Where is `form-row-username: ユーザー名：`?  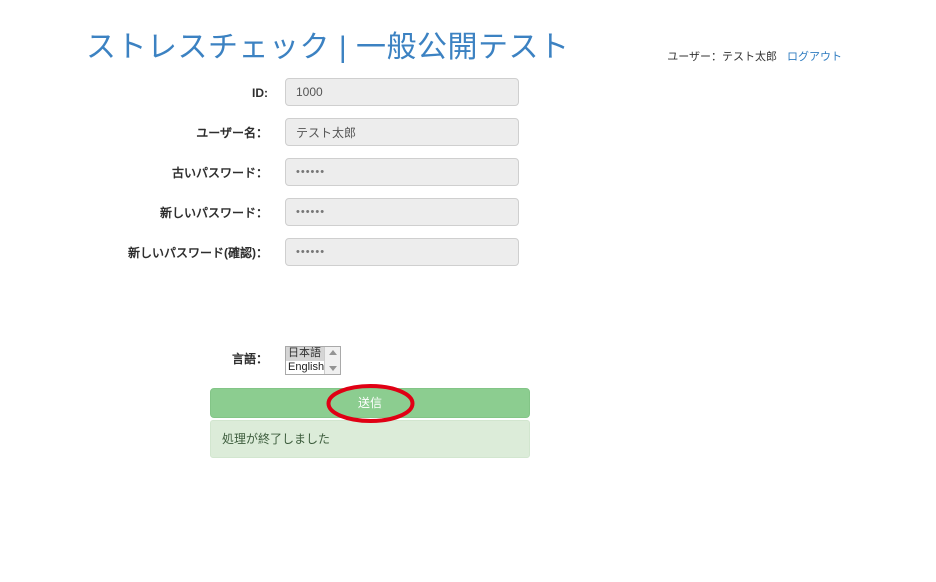 form-row-username: ユーザー名： is located at coordinates (468, 137).